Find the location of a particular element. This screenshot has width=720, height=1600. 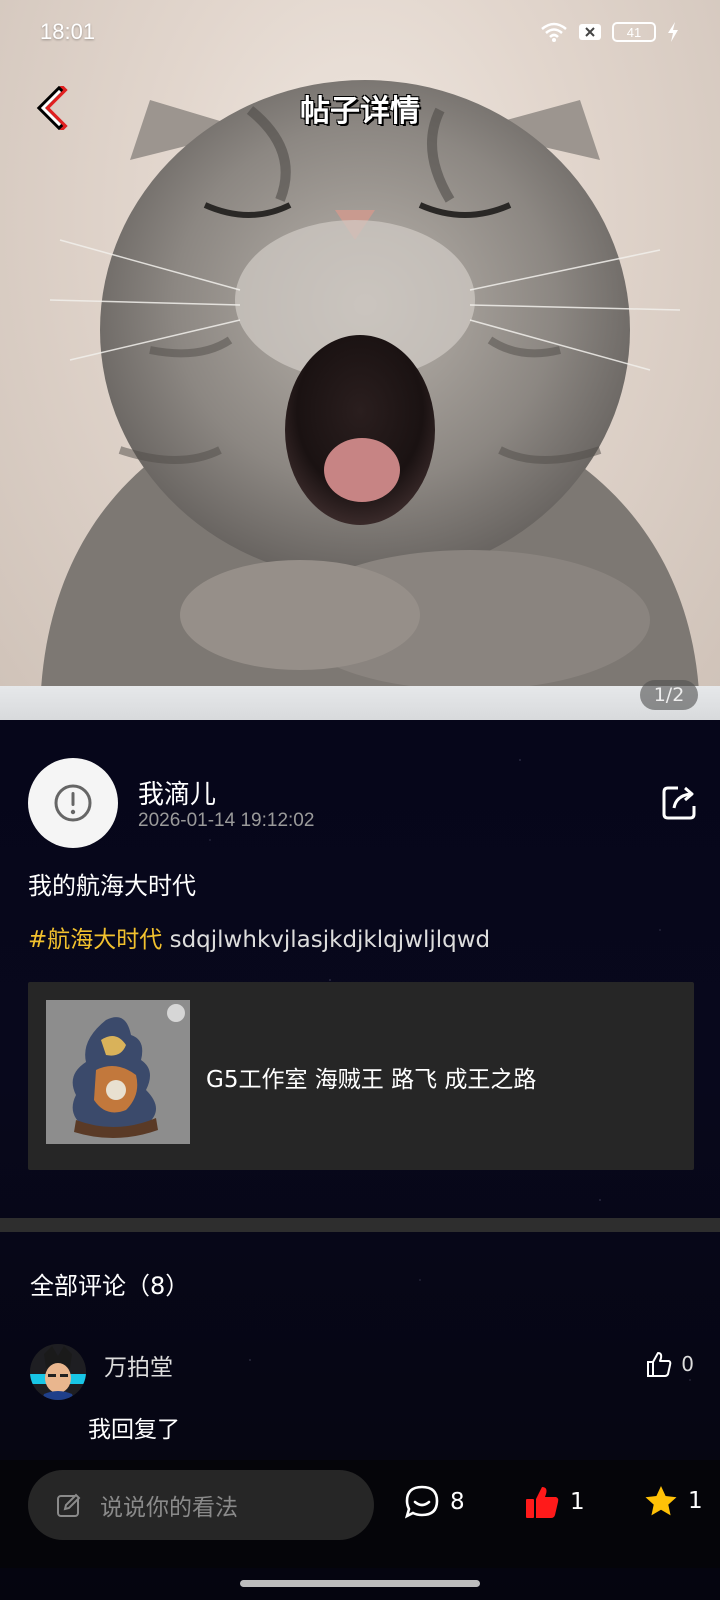

comment-input-placeholder: 说说你的看法 is located at coordinates (169, 1508).